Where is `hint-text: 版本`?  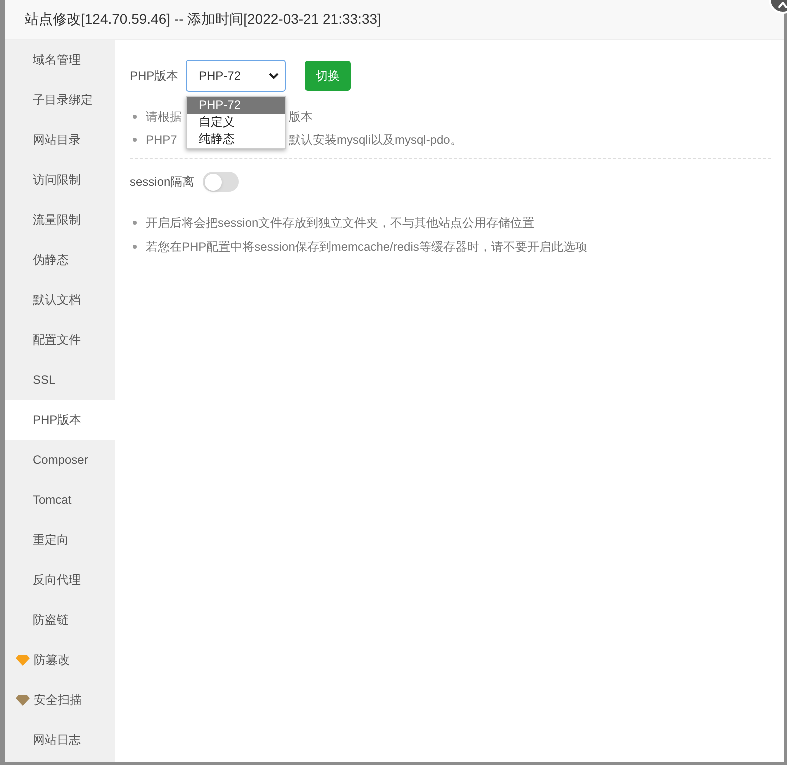
hint-text: 版本 is located at coordinates (301, 117).